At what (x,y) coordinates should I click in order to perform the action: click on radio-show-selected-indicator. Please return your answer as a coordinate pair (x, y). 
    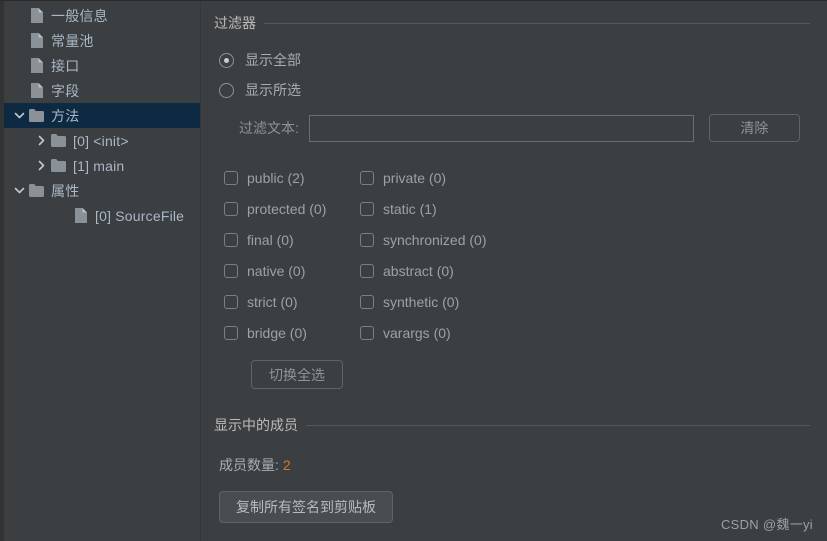
    Looking at the image, I should click on (226, 90).